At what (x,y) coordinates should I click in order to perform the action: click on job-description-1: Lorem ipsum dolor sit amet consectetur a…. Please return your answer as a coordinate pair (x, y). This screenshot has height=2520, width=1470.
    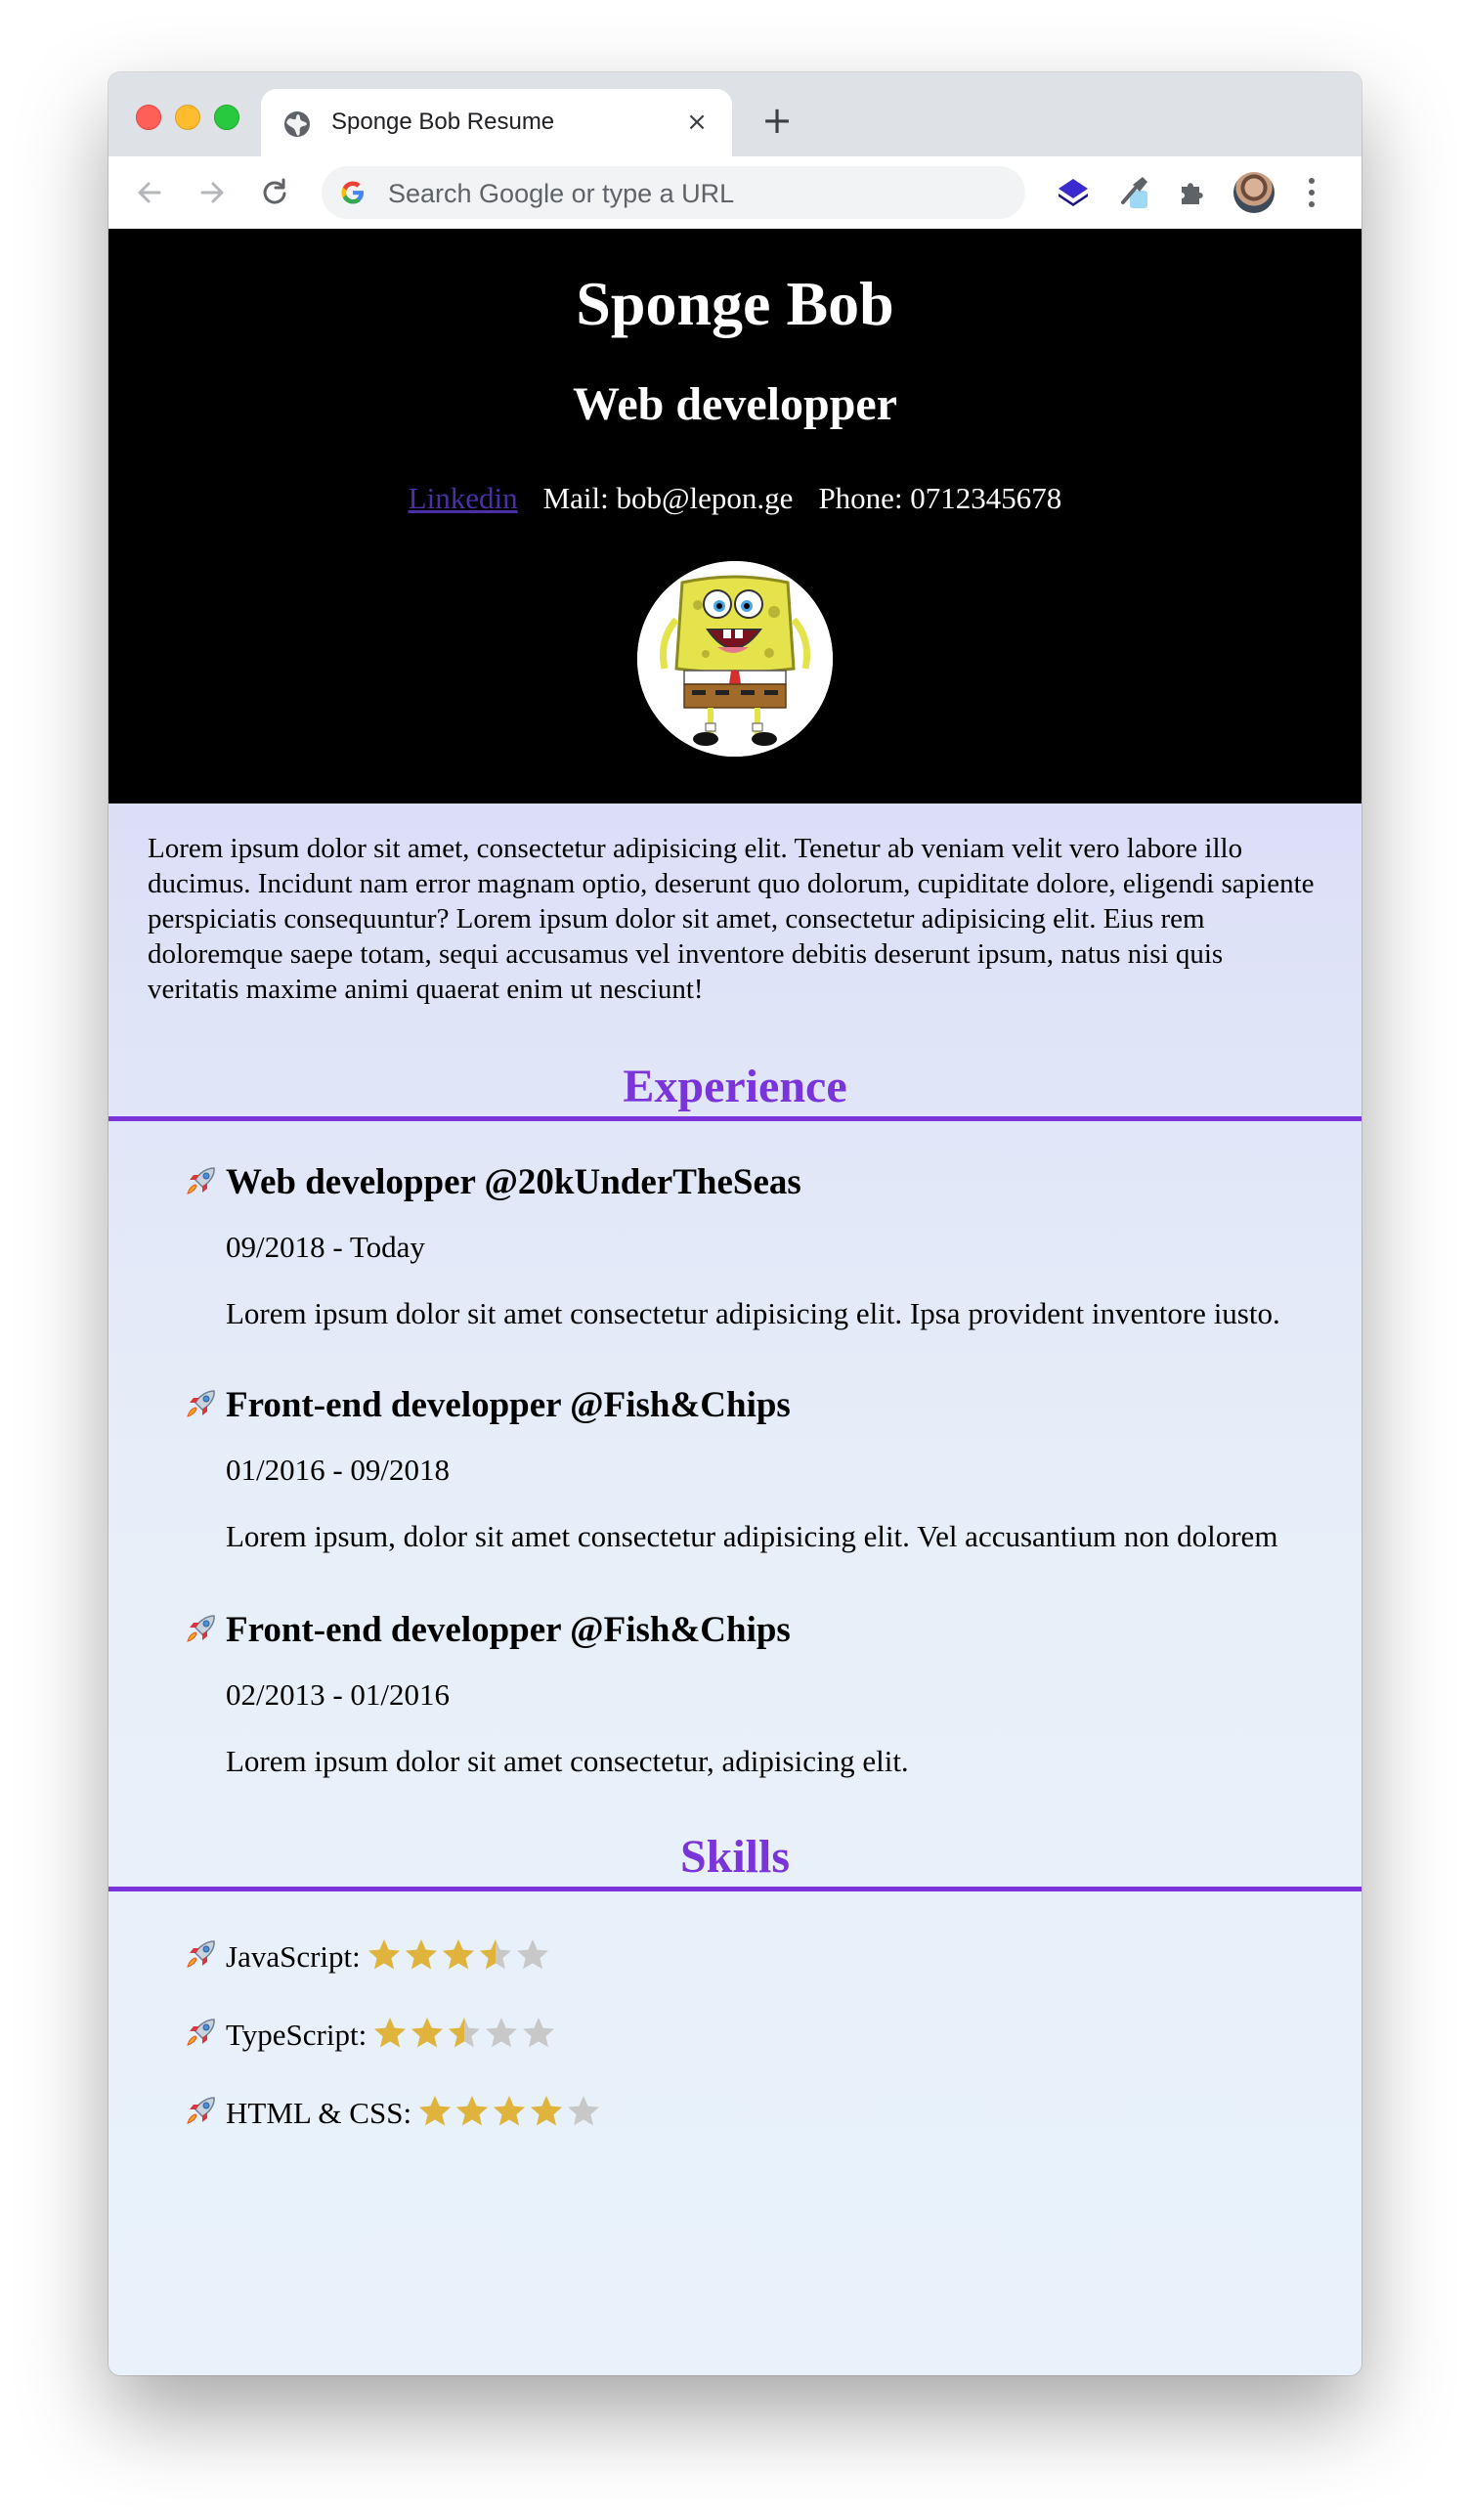
    Looking at the image, I should click on (753, 1313).